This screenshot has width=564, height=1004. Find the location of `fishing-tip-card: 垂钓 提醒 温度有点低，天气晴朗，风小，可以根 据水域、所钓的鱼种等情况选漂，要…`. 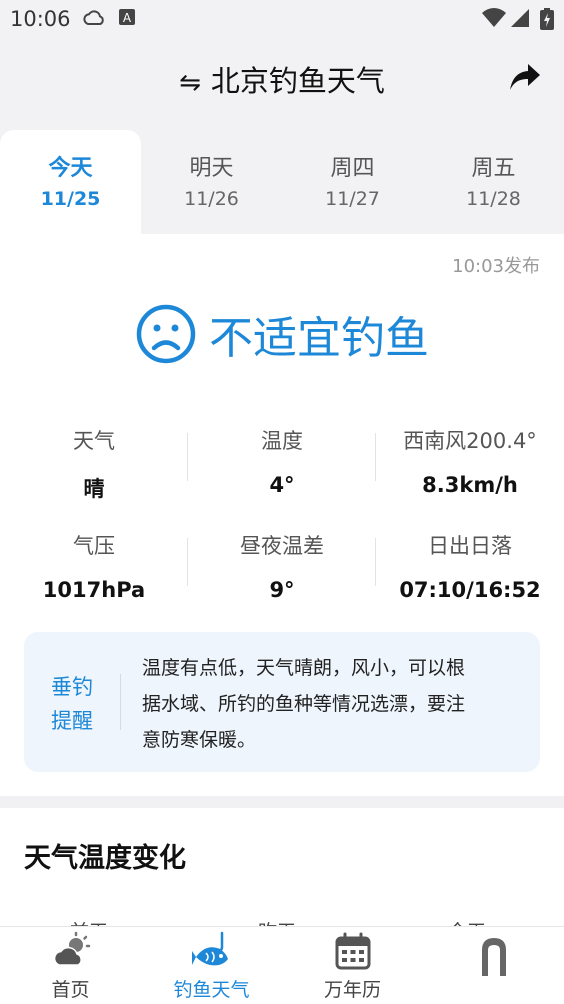

fishing-tip-card: 垂钓 提醒 温度有点低，天气晴朗，风小，可以根 据水域、所钓的鱼种等情况选漂，要… is located at coordinates (282, 702).